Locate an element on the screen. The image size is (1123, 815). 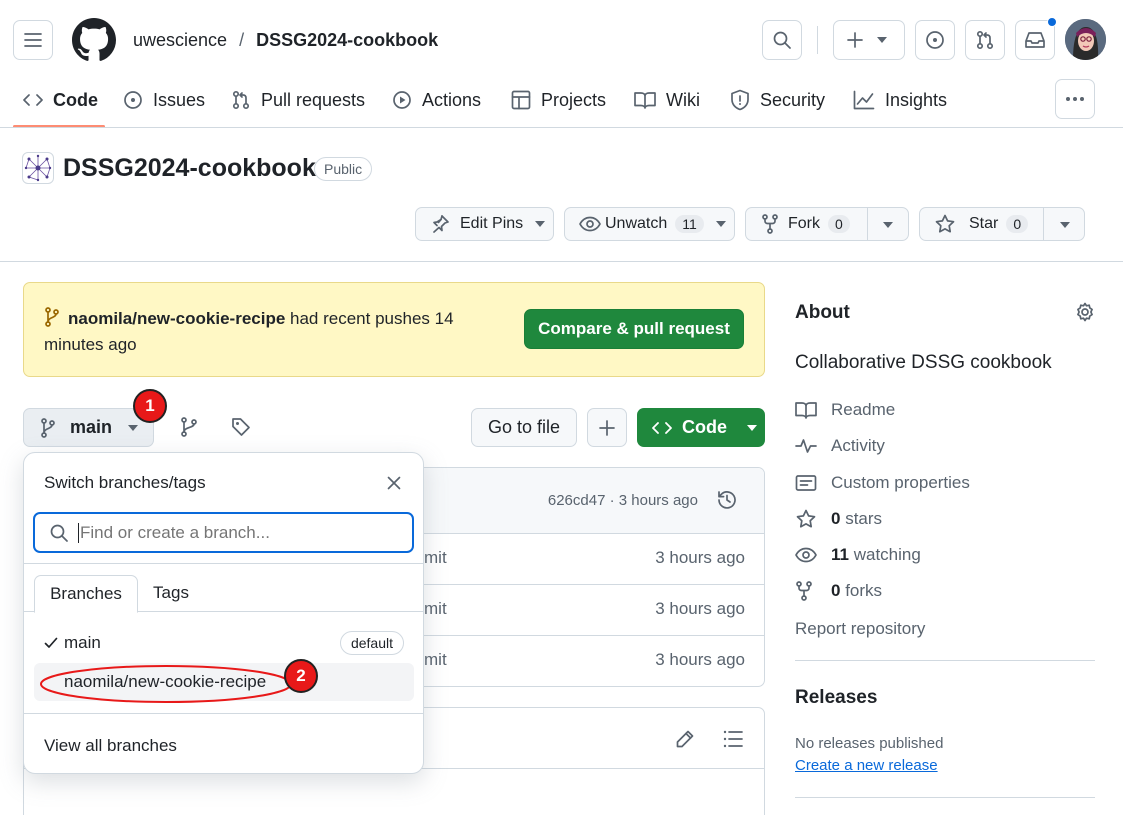
play-icon is located at coordinates (402, 100).